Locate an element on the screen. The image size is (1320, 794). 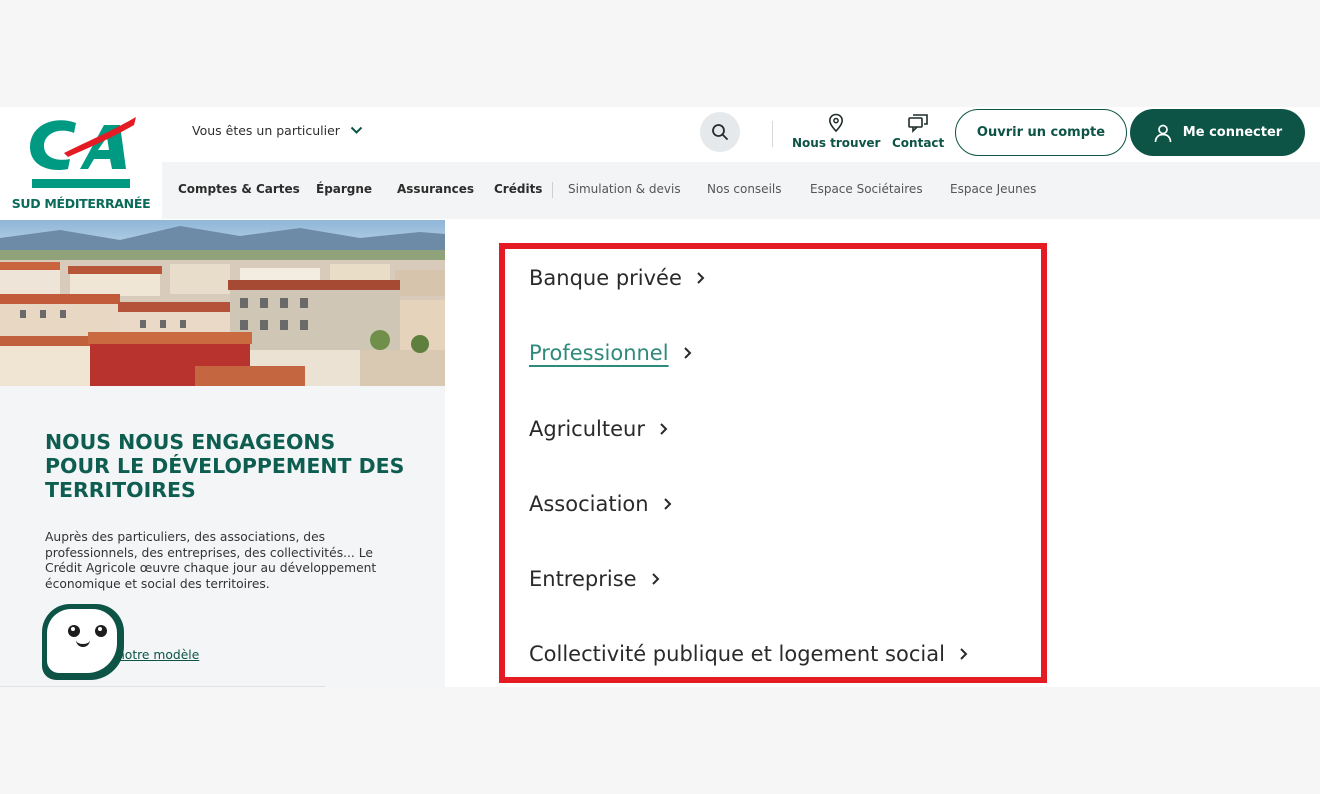
nav-item-societaires: Espace Sociétaires is located at coordinates (866, 189).